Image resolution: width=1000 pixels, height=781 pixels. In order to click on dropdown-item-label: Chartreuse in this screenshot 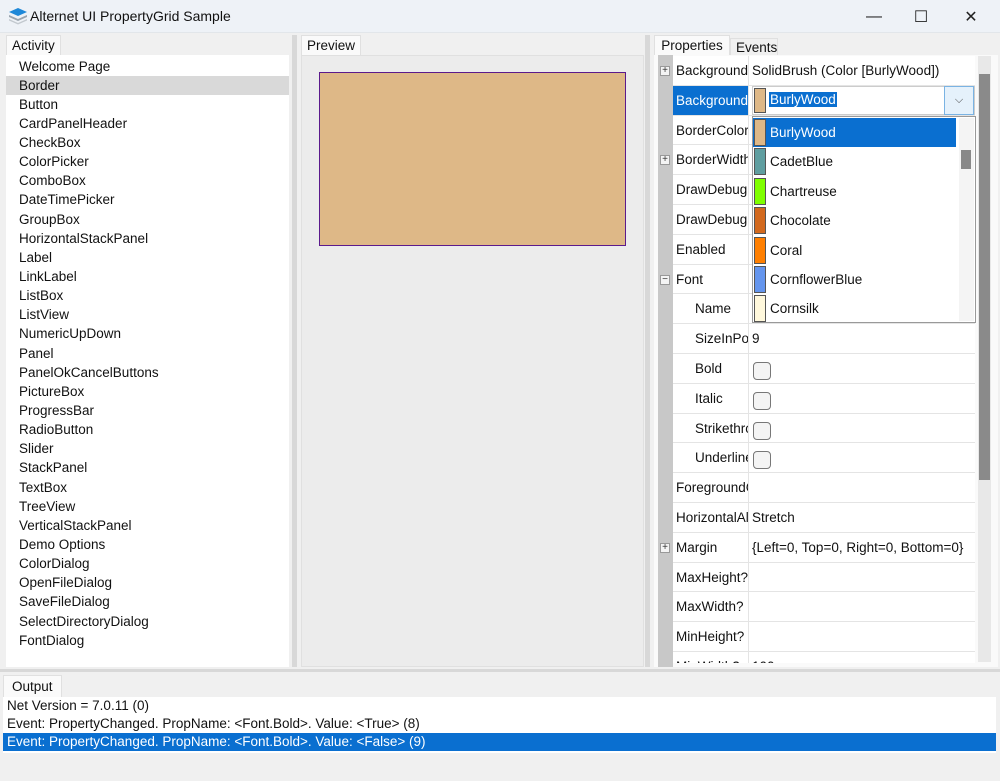, I will do `click(803, 191)`.